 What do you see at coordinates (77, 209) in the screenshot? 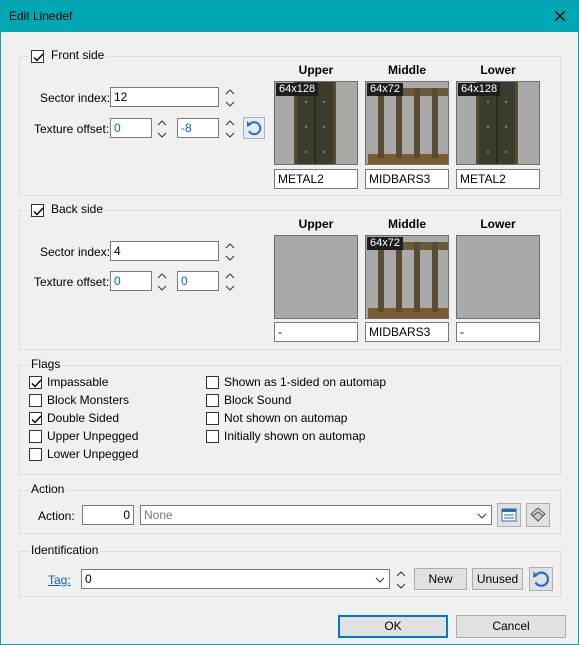
I see `back-side-label: Back side` at bounding box center [77, 209].